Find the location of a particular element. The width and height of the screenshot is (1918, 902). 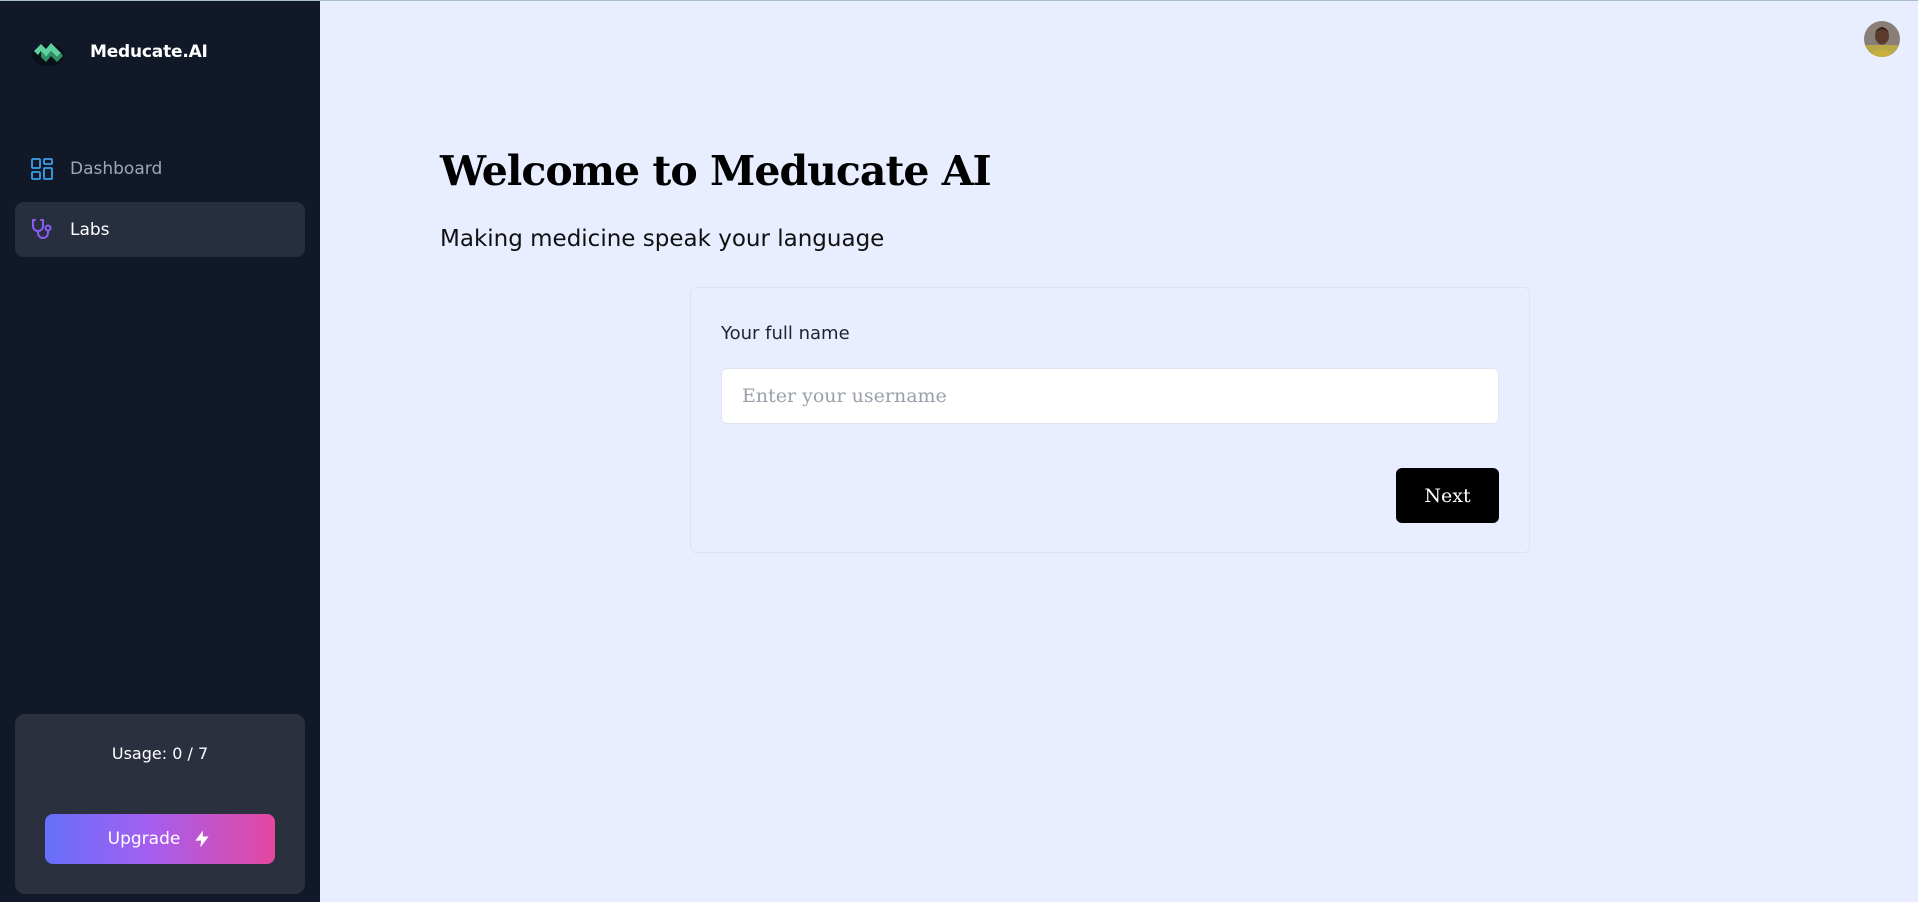

grid-icon is located at coordinates (42, 168).